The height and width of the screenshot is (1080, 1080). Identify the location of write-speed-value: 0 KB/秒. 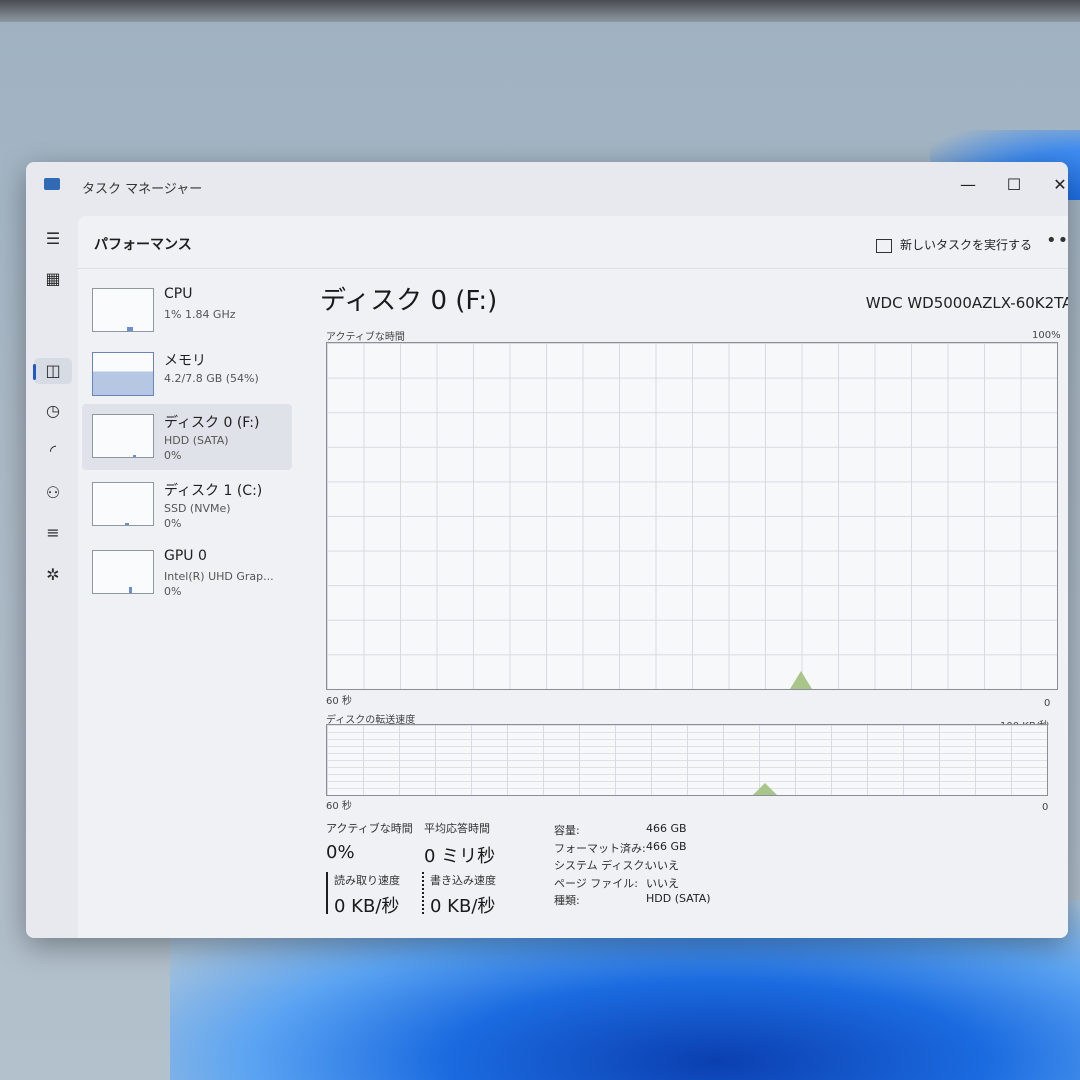
(463, 906).